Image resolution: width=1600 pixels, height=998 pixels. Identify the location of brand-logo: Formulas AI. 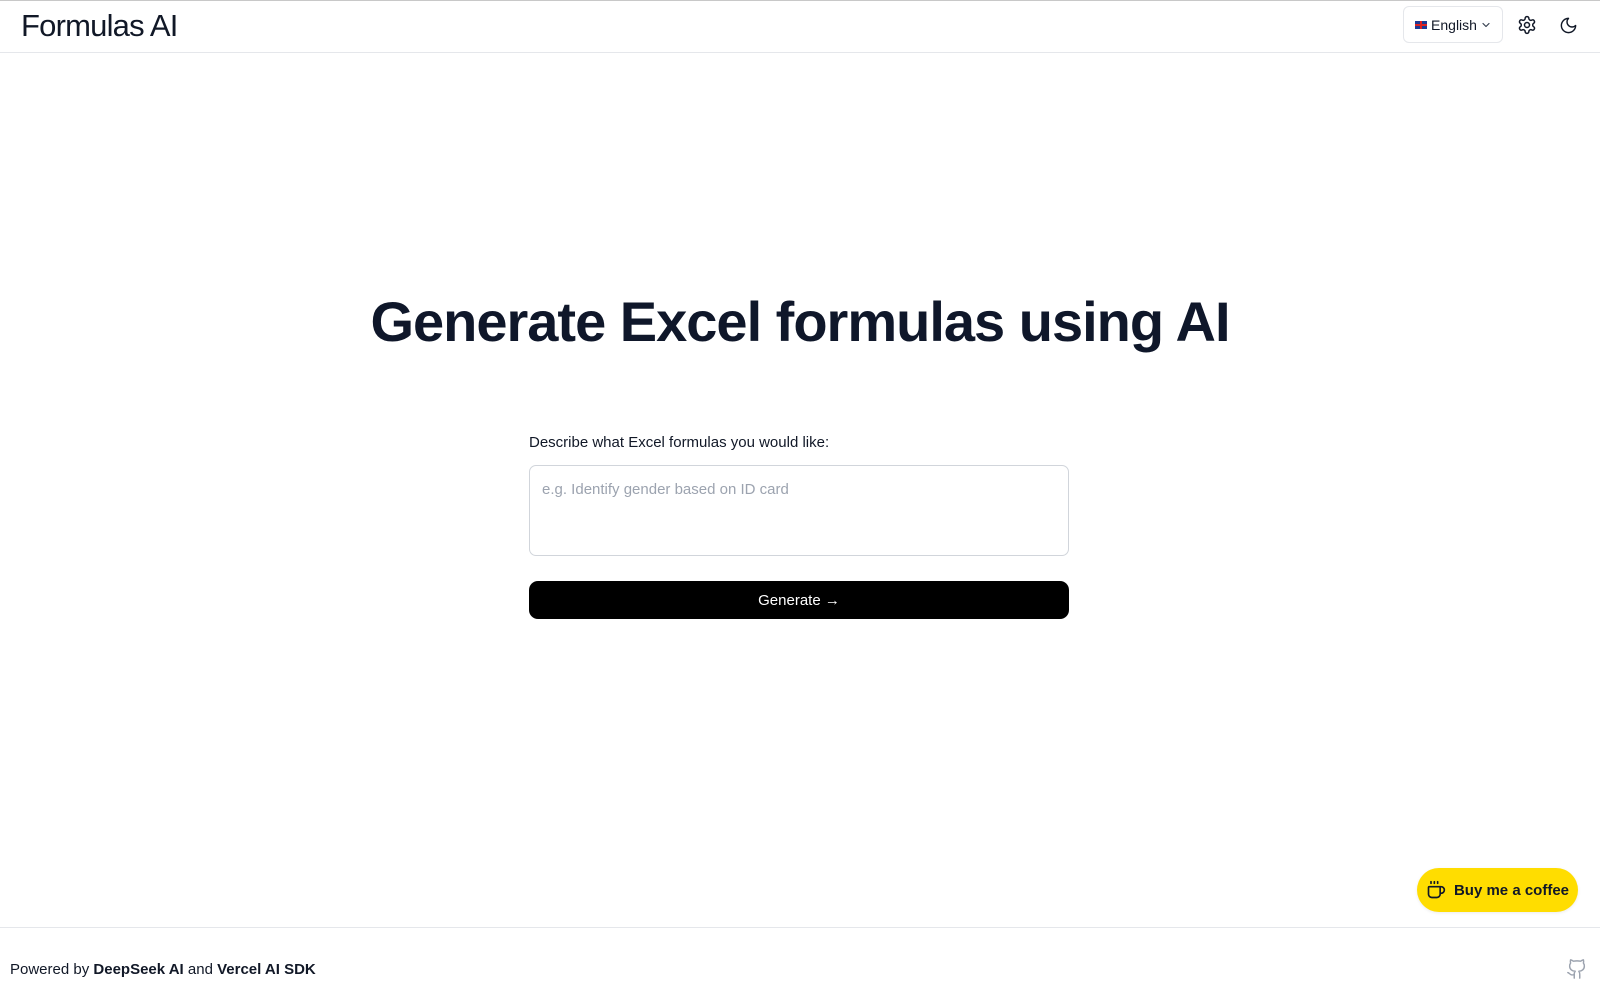
(99, 26).